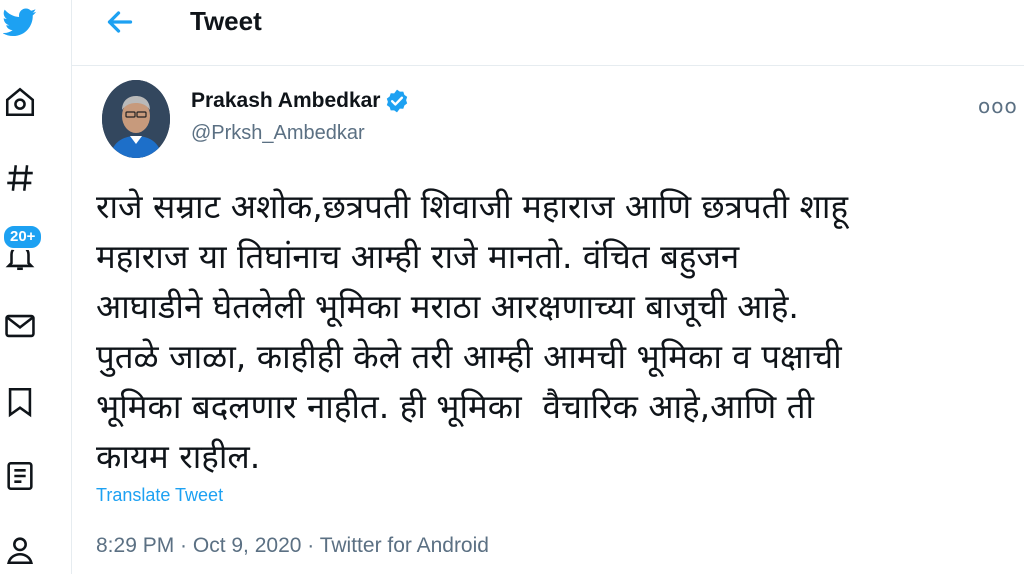 The width and height of the screenshot is (1024, 574). Describe the element at coordinates (23, 237) in the screenshot. I see `notification-count-badge: 20+` at that location.